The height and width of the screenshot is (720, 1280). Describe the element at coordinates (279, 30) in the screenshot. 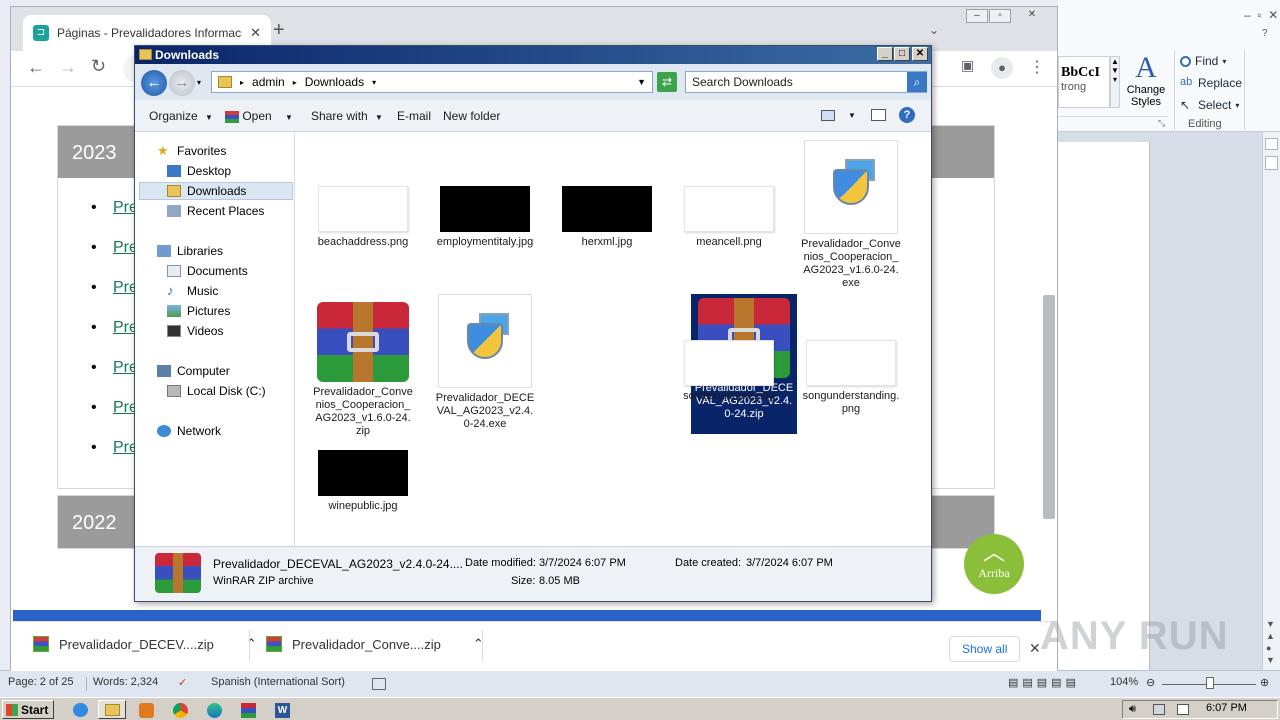

I see `new-tab-button: +` at that location.